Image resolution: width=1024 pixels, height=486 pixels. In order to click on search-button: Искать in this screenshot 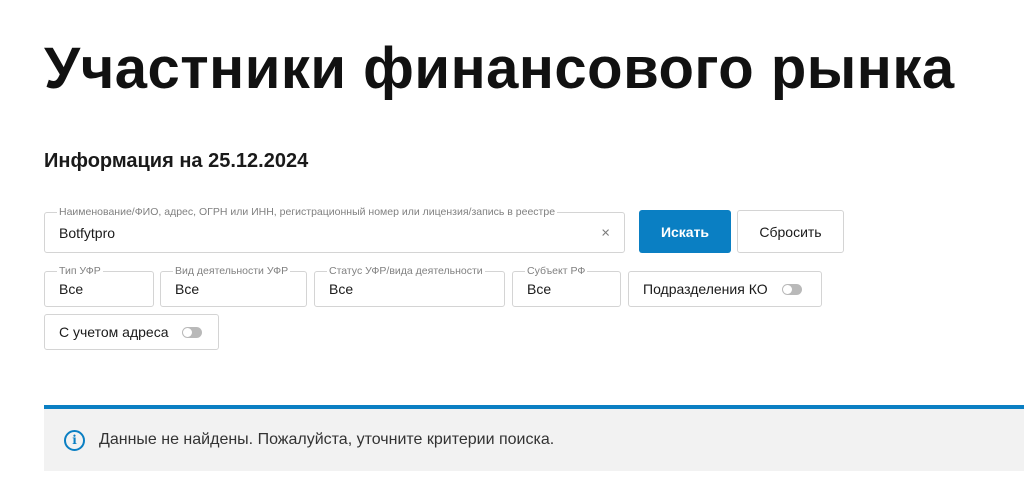, I will do `click(685, 231)`.